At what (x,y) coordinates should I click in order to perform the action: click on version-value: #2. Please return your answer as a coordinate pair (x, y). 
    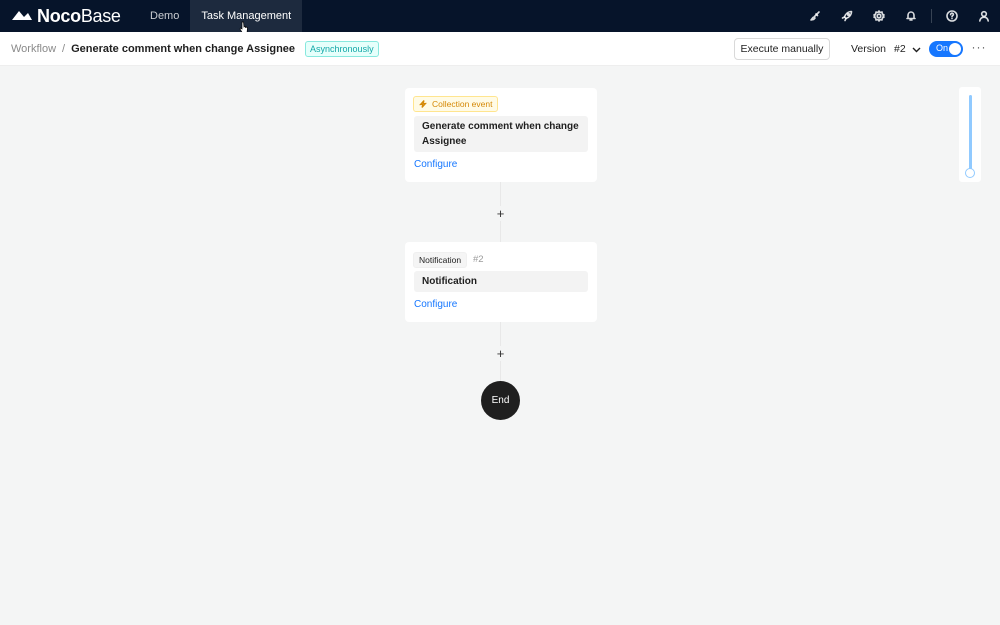
    Looking at the image, I should click on (900, 49).